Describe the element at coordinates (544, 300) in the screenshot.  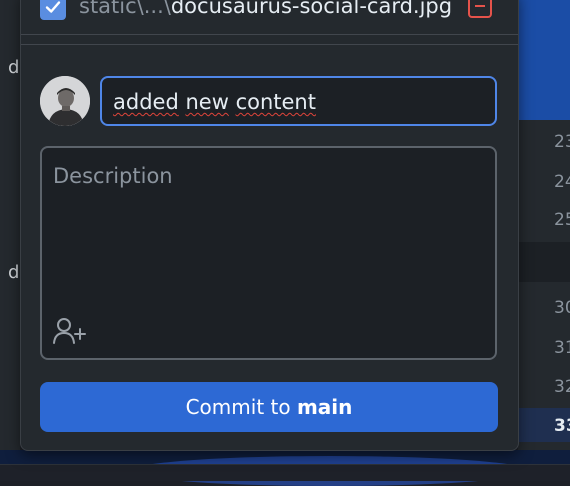
I see `background-editor-gutter: 23 24 25 30 31 32 33` at that location.